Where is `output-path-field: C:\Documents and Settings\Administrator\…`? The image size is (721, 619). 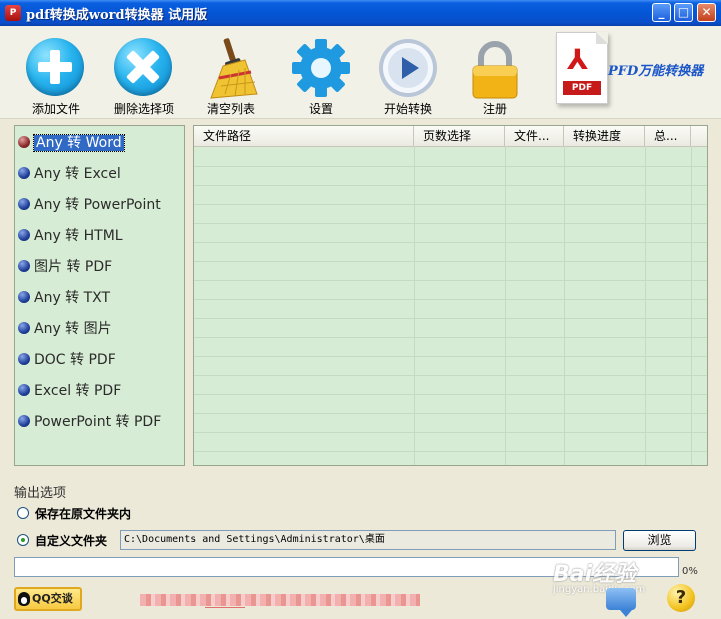
output-path-field: C:\Documents and Settings\Administrator\… is located at coordinates (368, 540).